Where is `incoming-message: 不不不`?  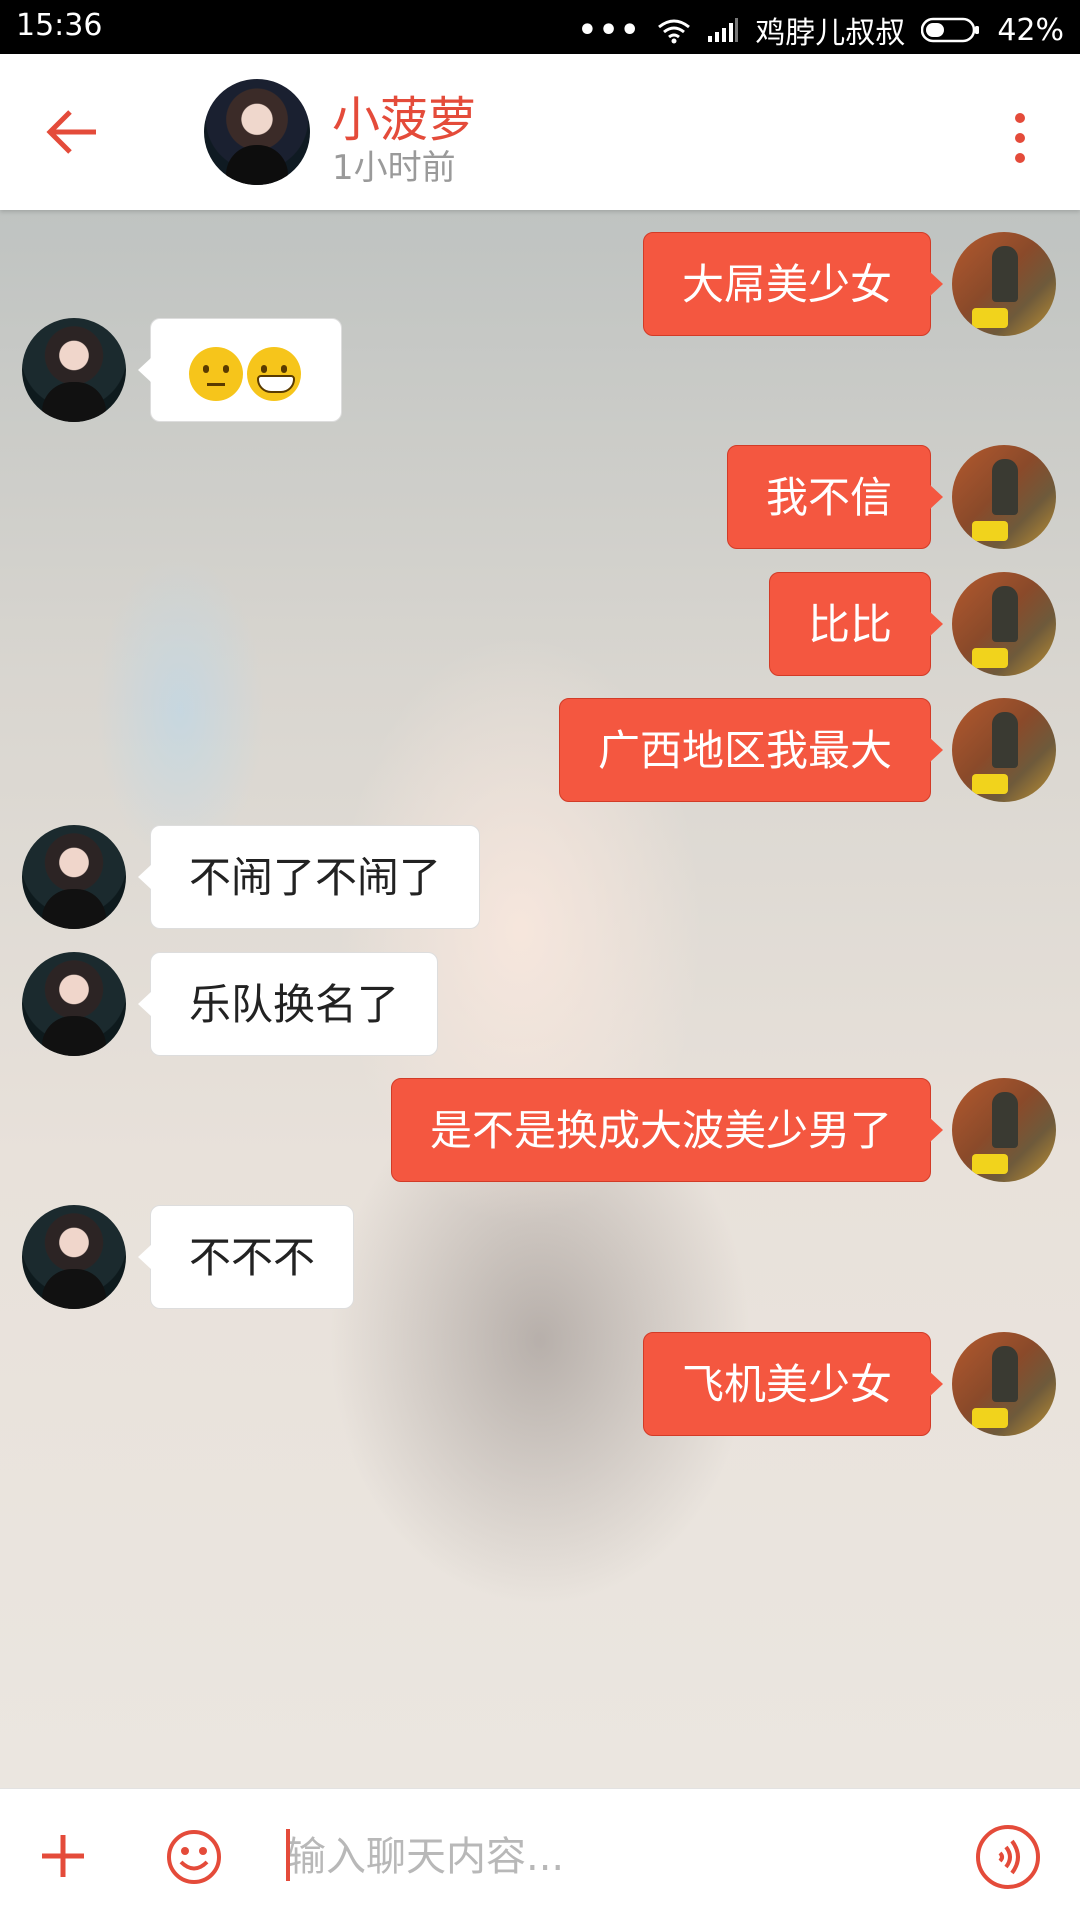 incoming-message: 不不不 is located at coordinates (540, 1257).